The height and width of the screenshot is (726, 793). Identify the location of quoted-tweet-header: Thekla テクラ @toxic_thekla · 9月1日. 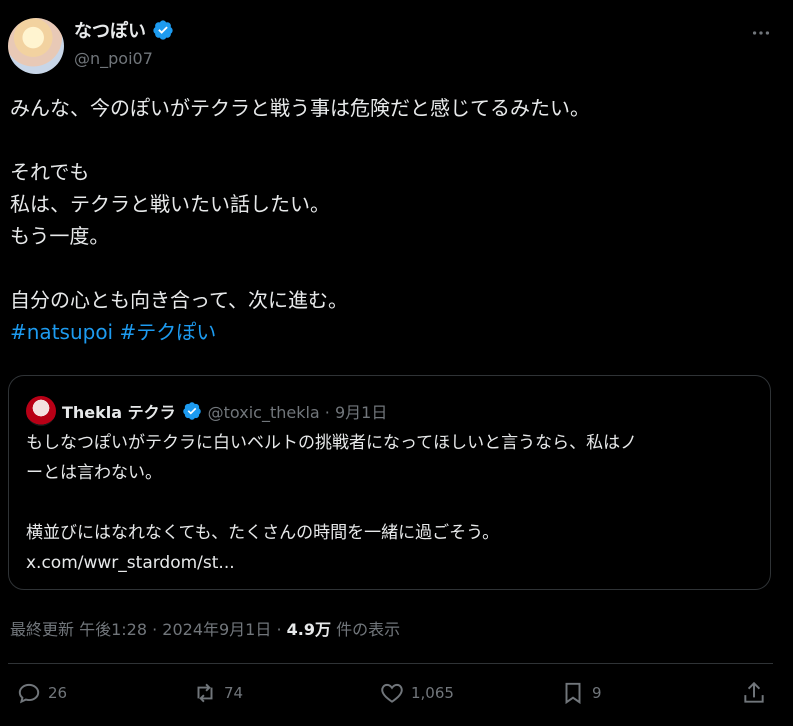
(206, 411).